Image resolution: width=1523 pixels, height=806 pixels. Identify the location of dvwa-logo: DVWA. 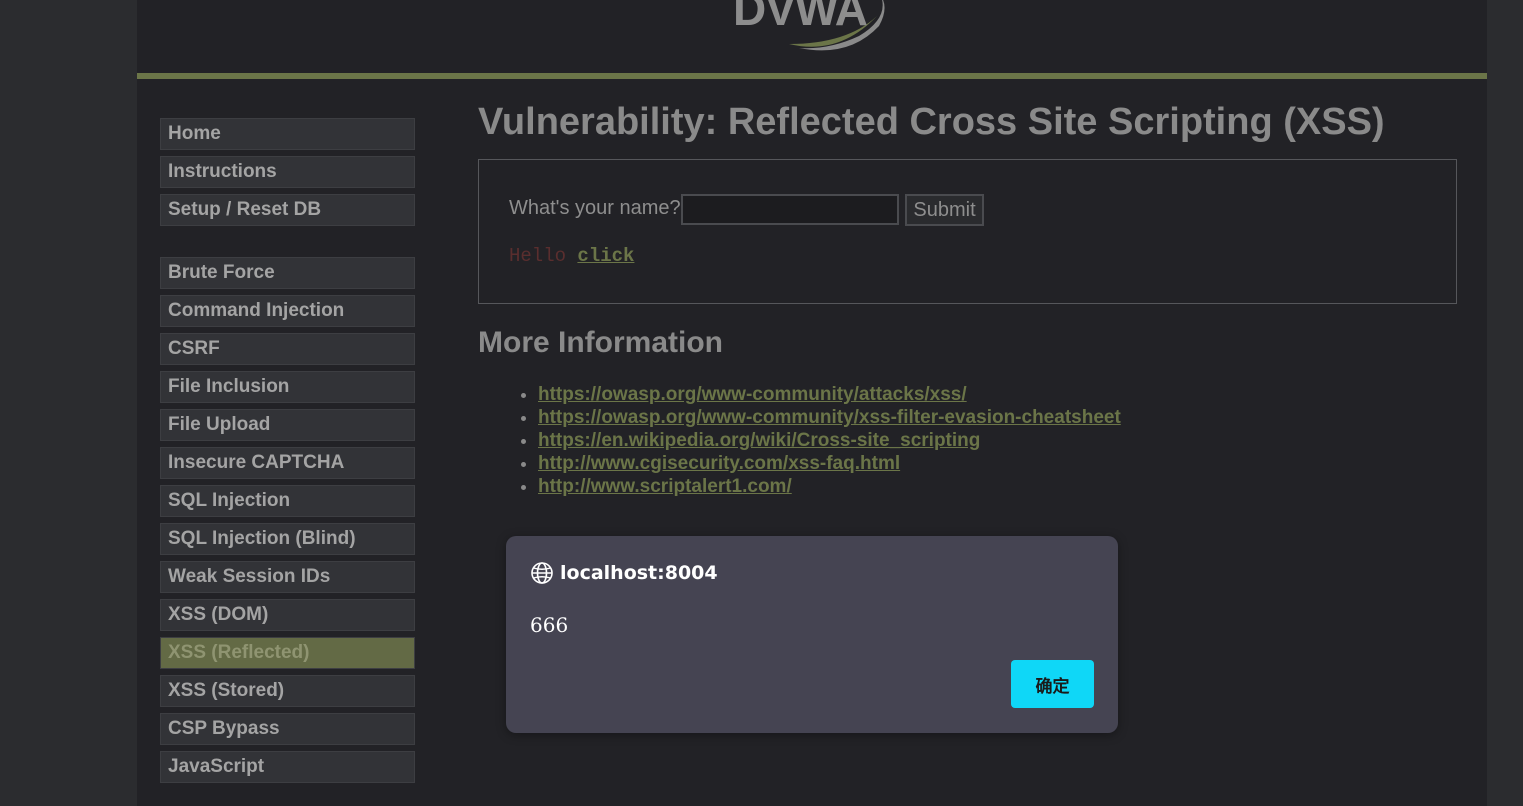
(812, 28).